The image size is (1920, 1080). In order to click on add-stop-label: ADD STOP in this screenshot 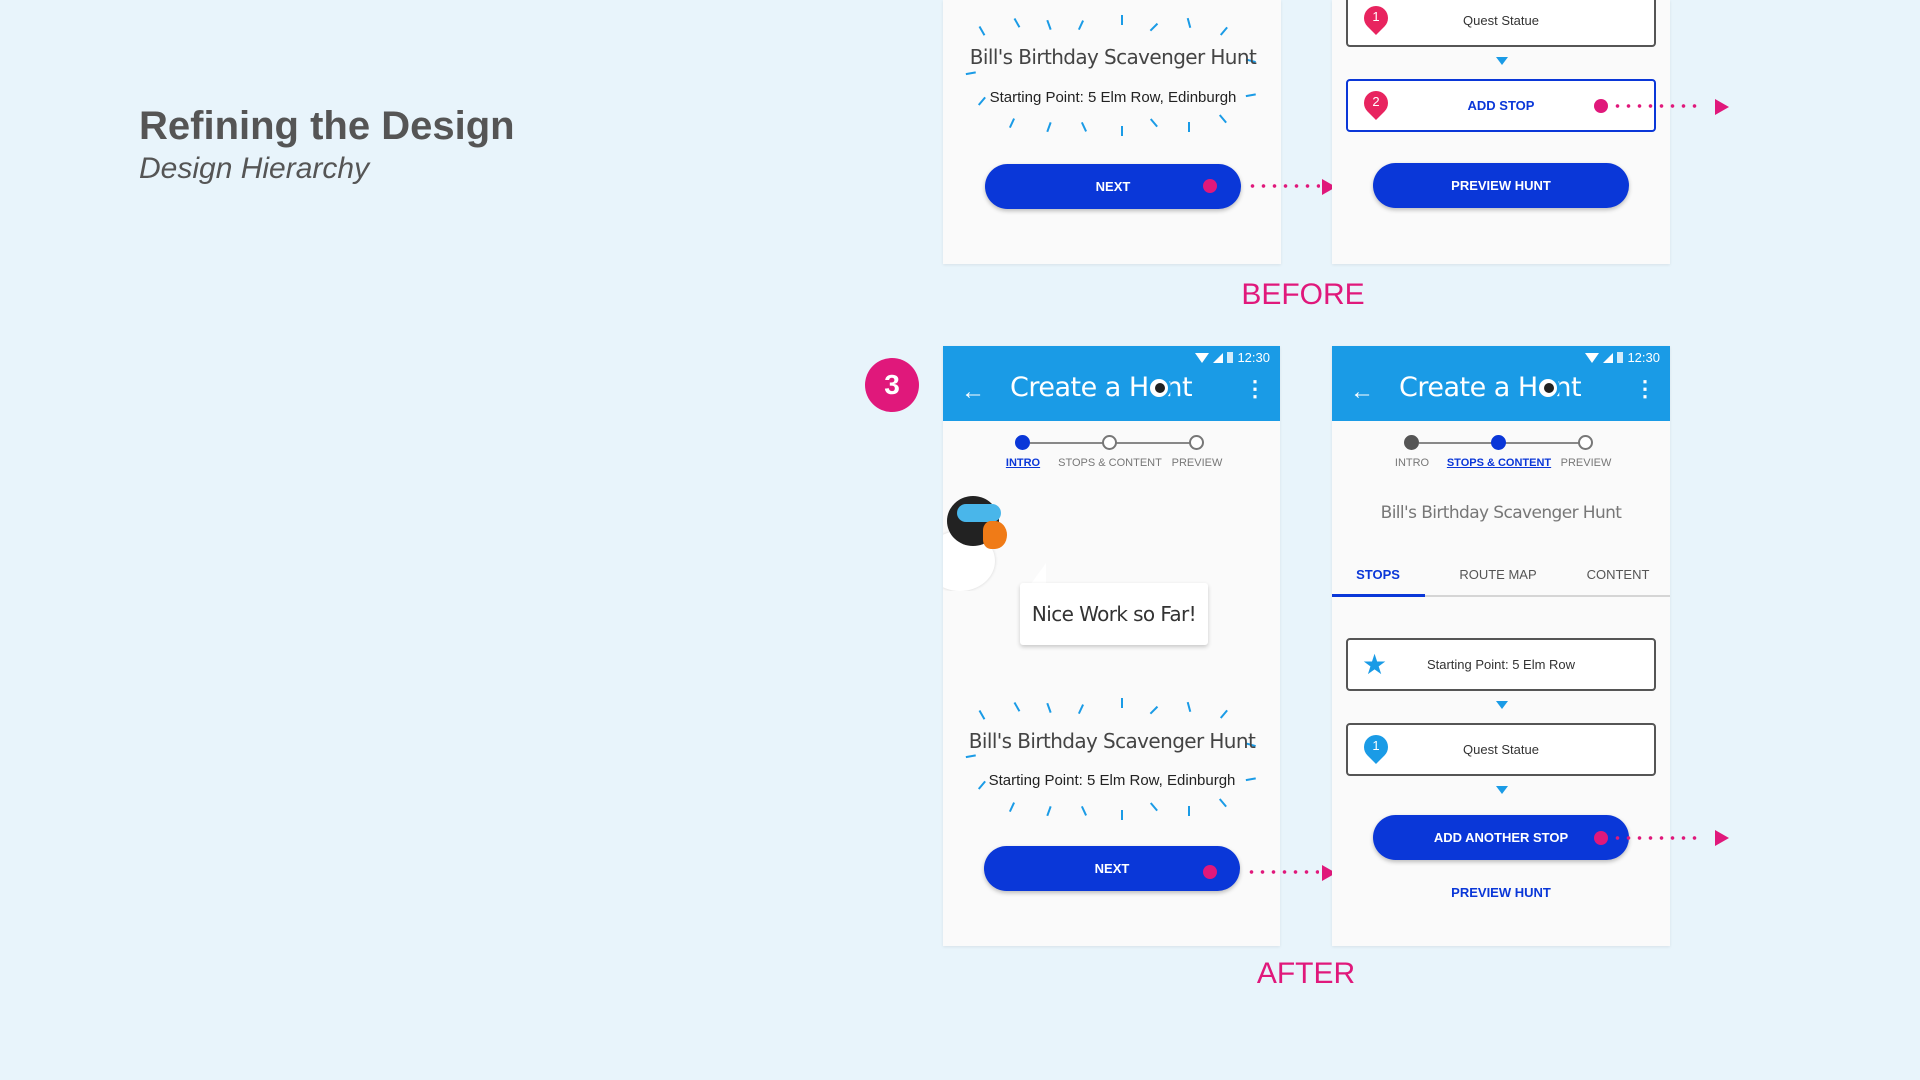, I will do `click(1501, 105)`.